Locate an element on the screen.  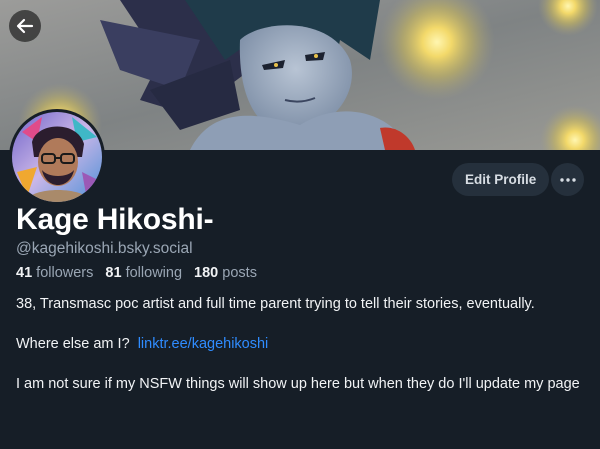
avatar is located at coordinates (57, 157).